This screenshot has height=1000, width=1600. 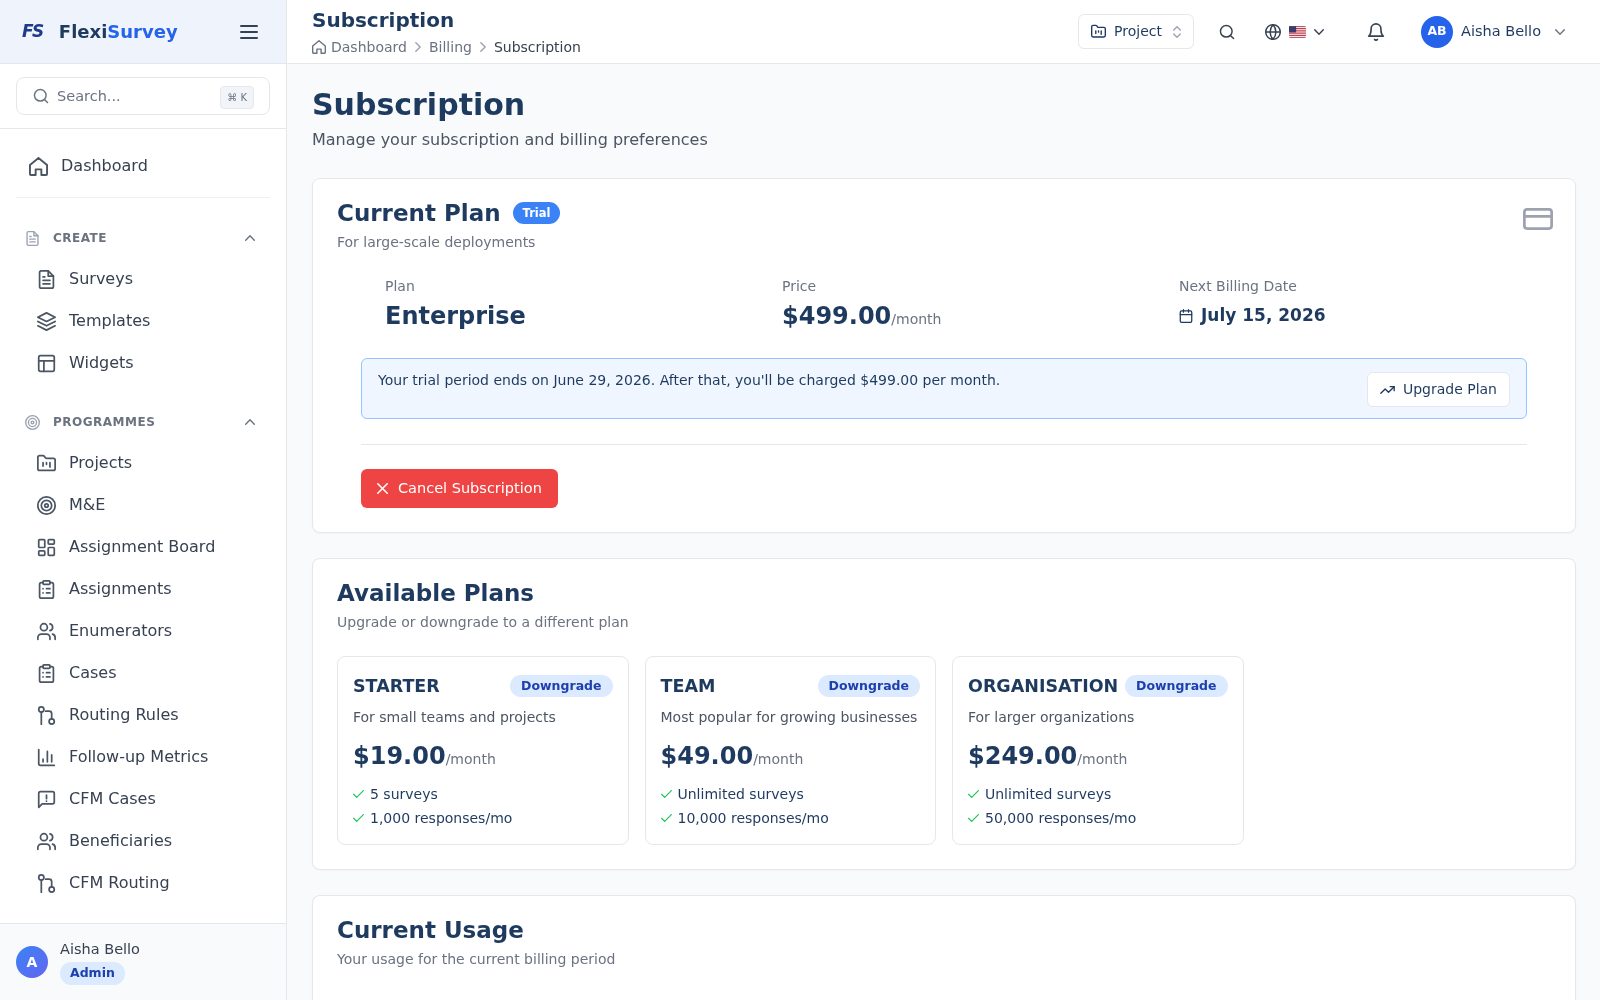 What do you see at coordinates (249, 31) in the screenshot?
I see `menu-icon` at bounding box center [249, 31].